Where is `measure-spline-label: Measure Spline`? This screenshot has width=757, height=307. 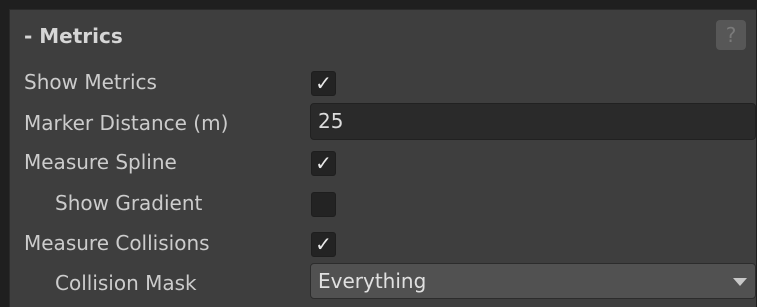
measure-spline-label: Measure Spline is located at coordinates (100, 162).